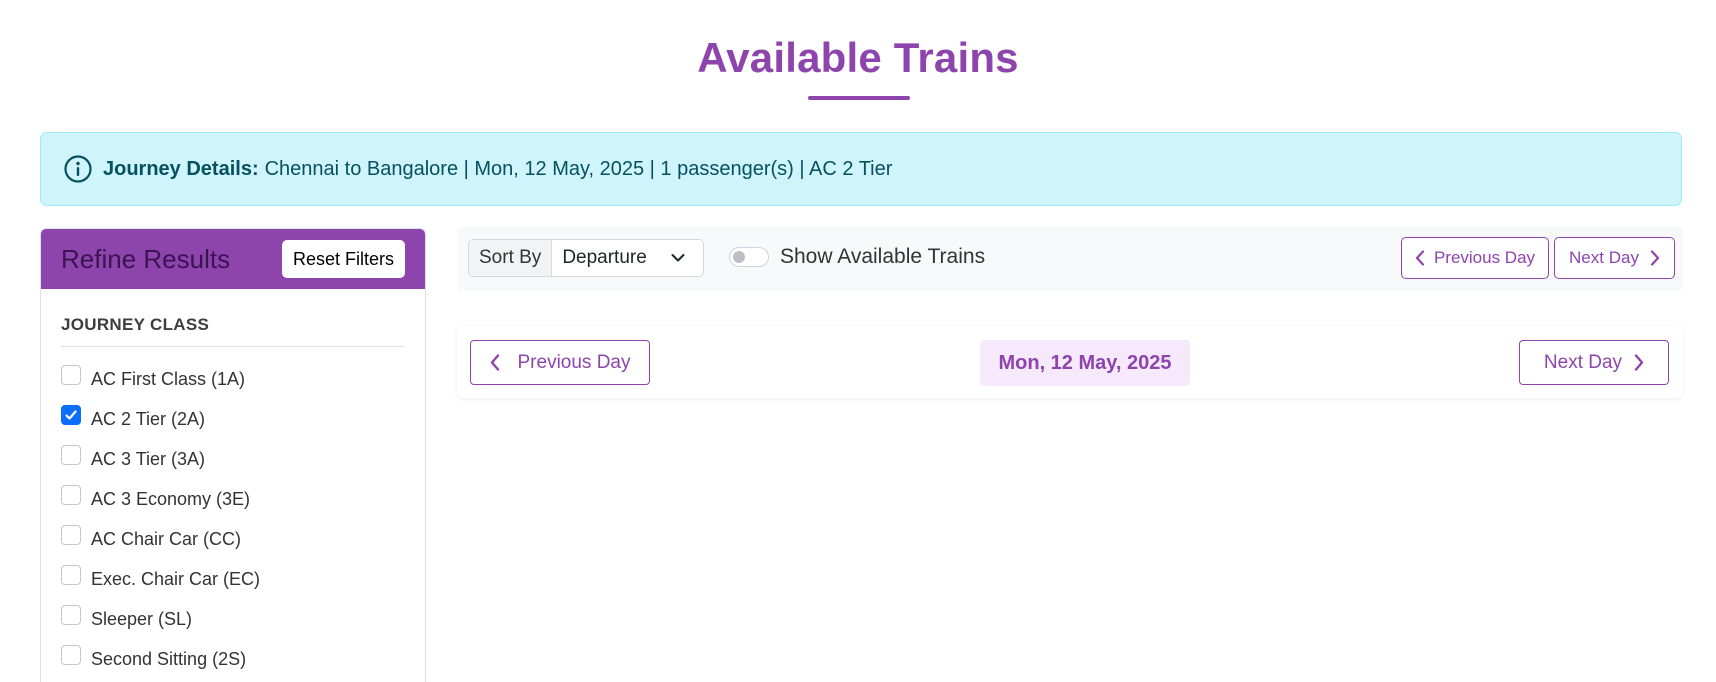 The height and width of the screenshot is (682, 1716). Describe the element at coordinates (604, 257) in the screenshot. I see `sort-selected-value: Departure` at that location.